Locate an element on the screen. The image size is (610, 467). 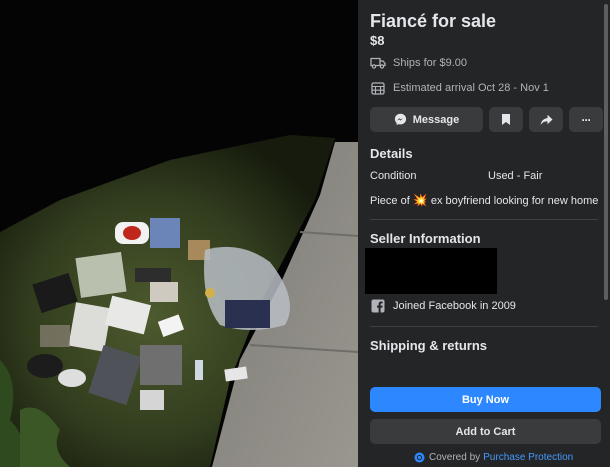
purchase-protection-link: Purchase Protection is located at coordinates (528, 457).